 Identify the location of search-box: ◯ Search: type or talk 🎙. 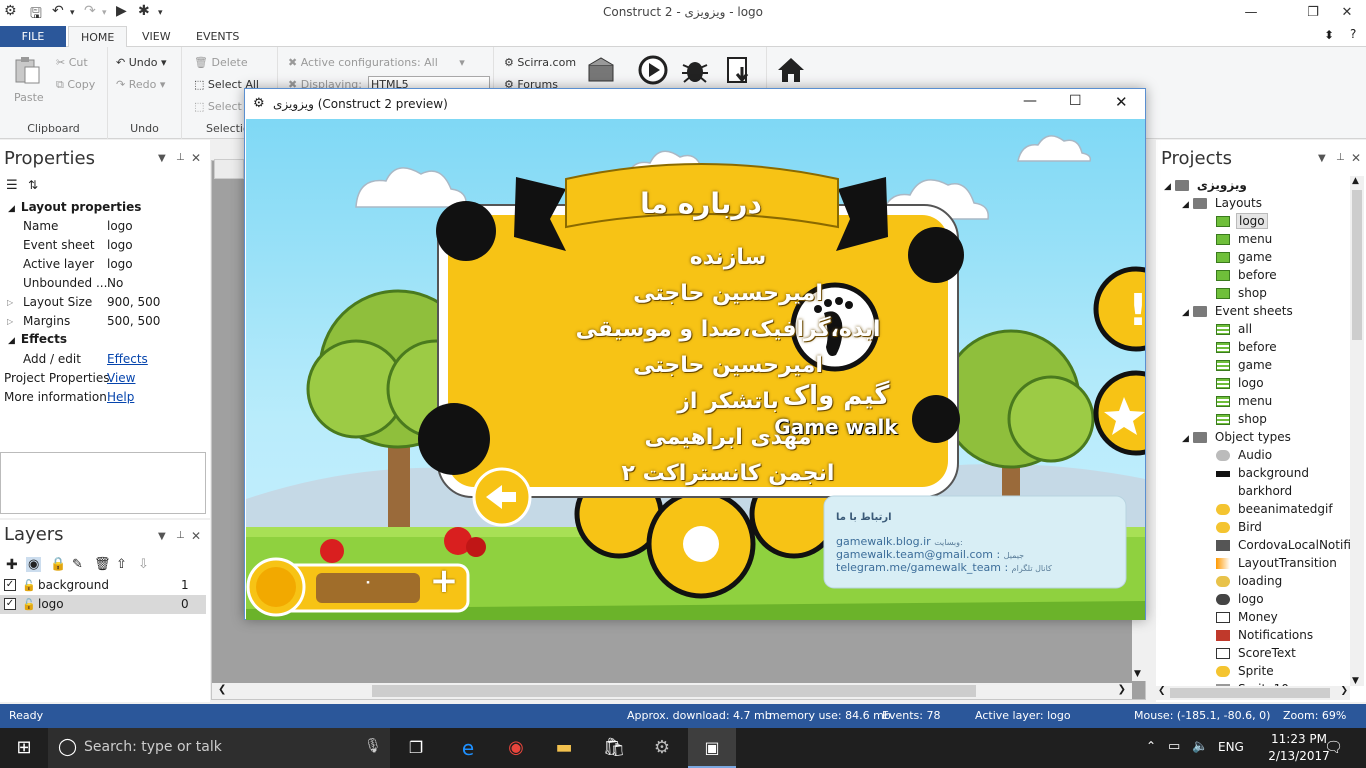
(219, 748).